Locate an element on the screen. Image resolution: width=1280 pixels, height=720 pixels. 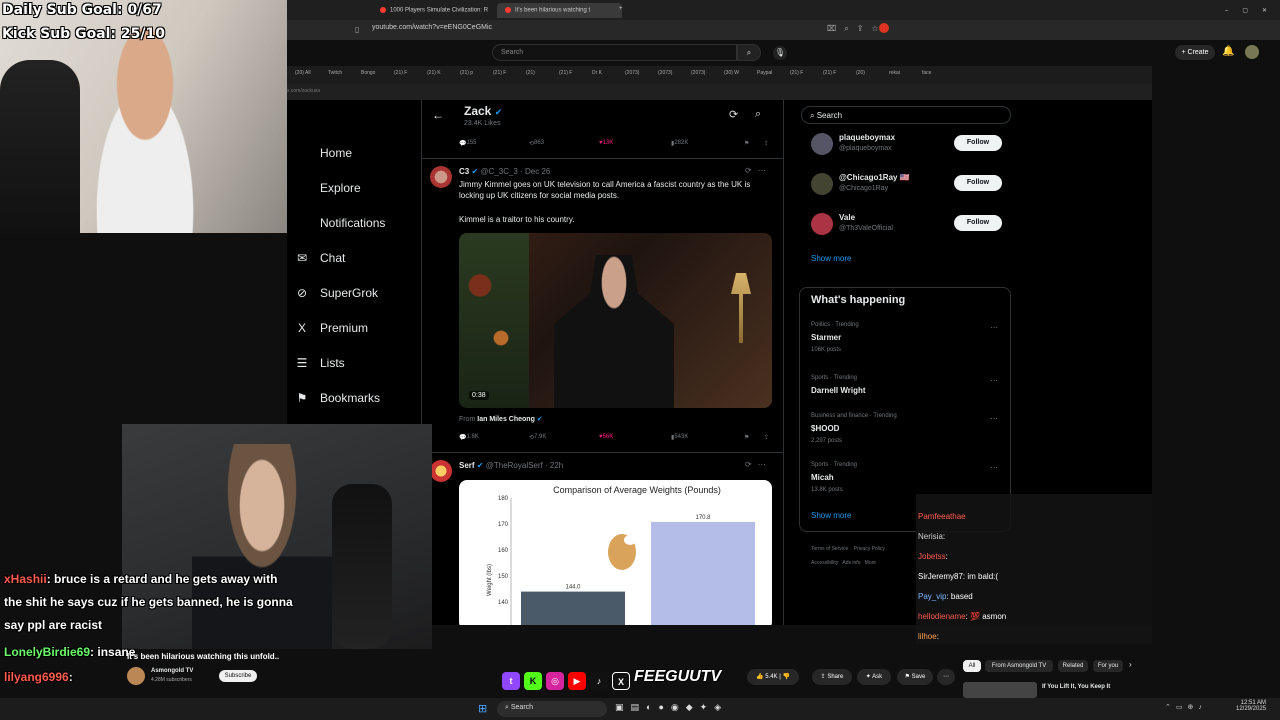
x-search-input: ⌕ Search is located at coordinates (906, 115).